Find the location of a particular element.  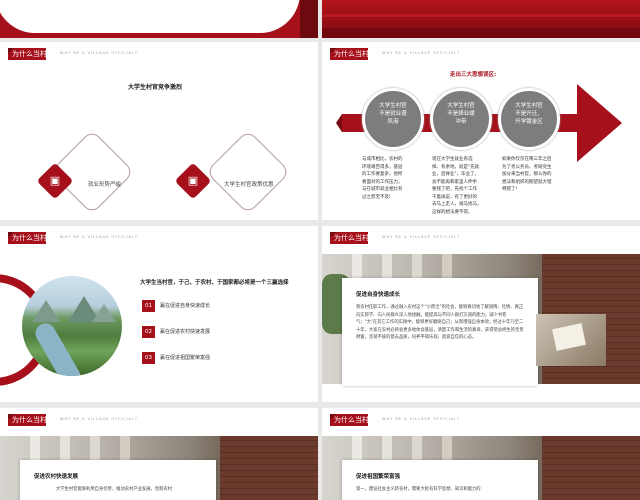

slide-1-white-shape is located at coordinates (150, 16).